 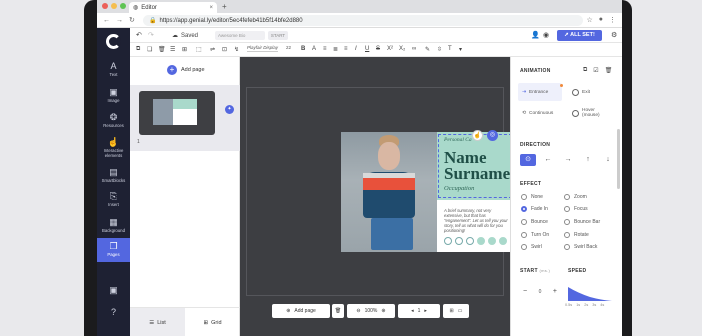 I want to click on continuous-button: ⟲ Continuous, so click(x=540, y=113).